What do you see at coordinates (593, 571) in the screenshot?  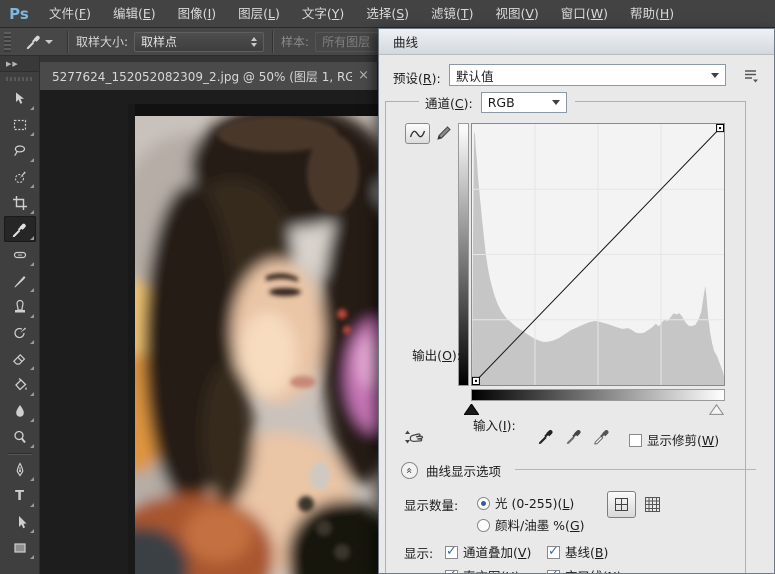 I see `intersection-line-label: 交叉线(N)` at bounding box center [593, 571].